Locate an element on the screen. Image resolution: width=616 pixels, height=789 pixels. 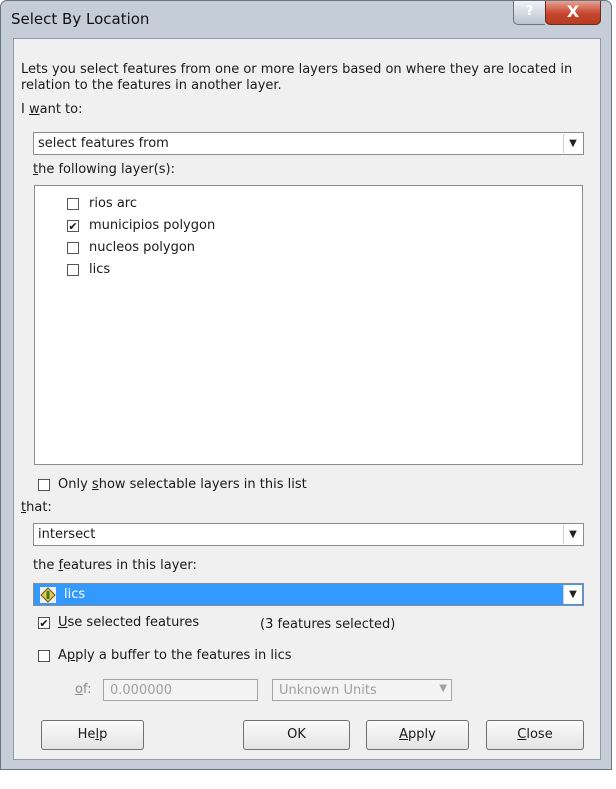
layer-item-label: nucleos polygon is located at coordinates (142, 247).